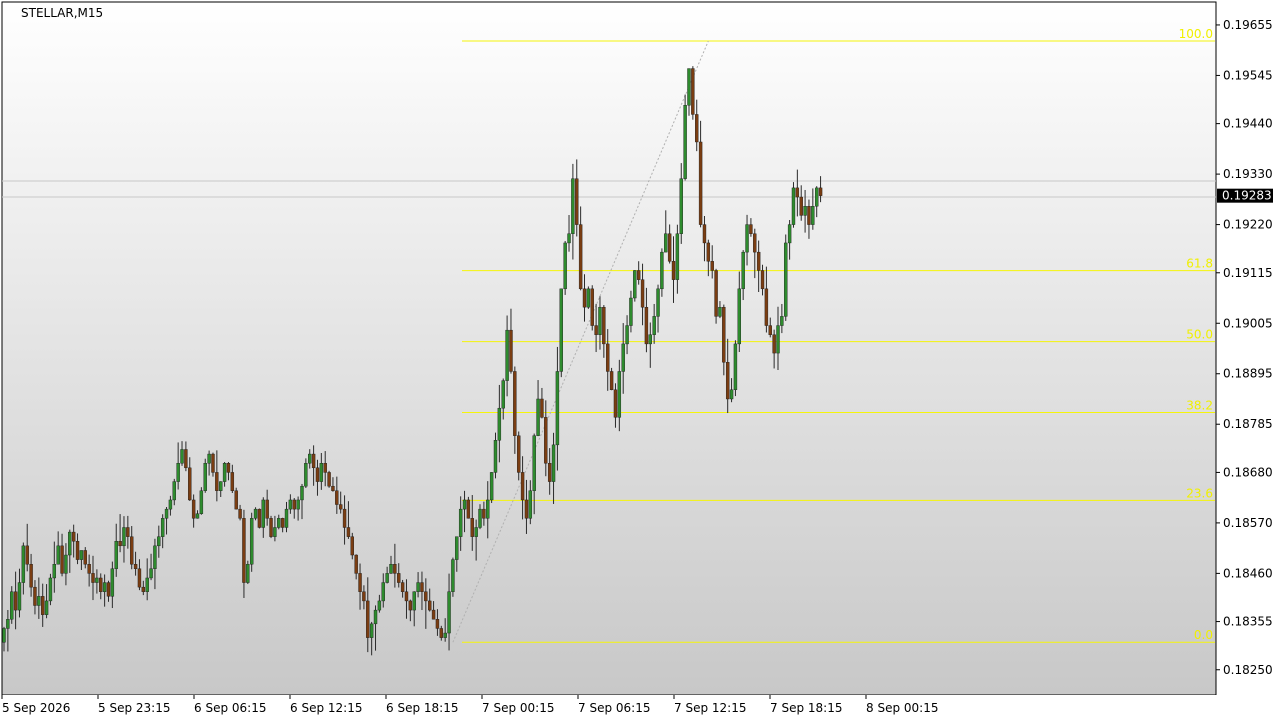 The image size is (1280, 720). What do you see at coordinates (1199, 493) in the screenshot?
I see `fib-level-label: 23.6` at bounding box center [1199, 493].